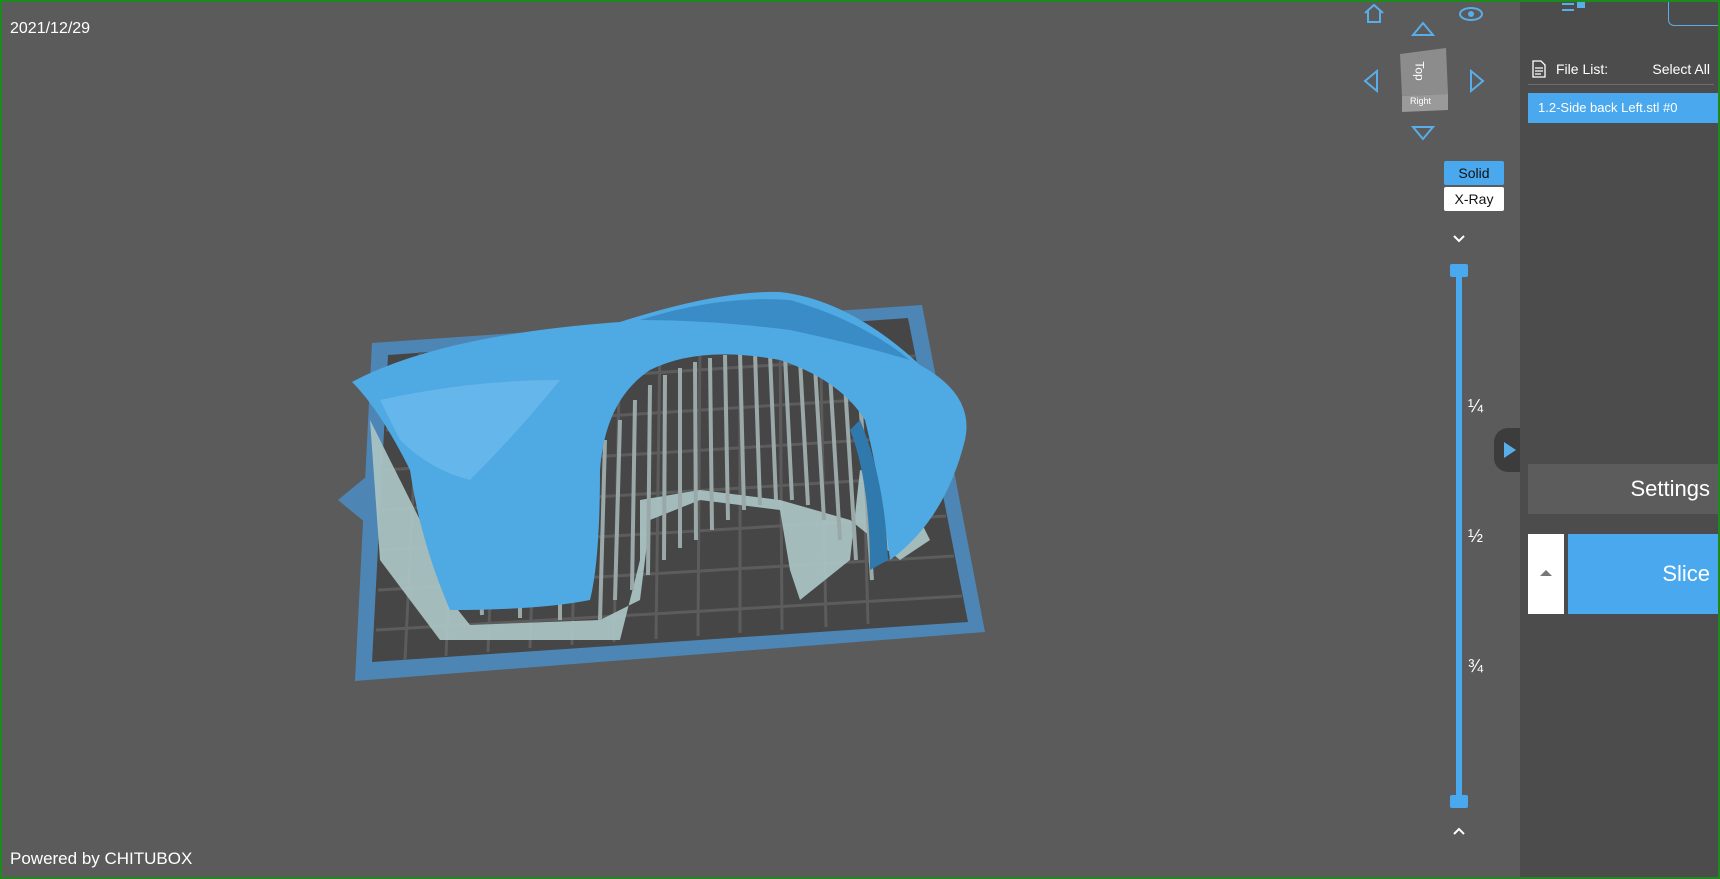 The image size is (1720, 879). What do you see at coordinates (1670, 488) in the screenshot?
I see `settings-label: Settings` at bounding box center [1670, 488].